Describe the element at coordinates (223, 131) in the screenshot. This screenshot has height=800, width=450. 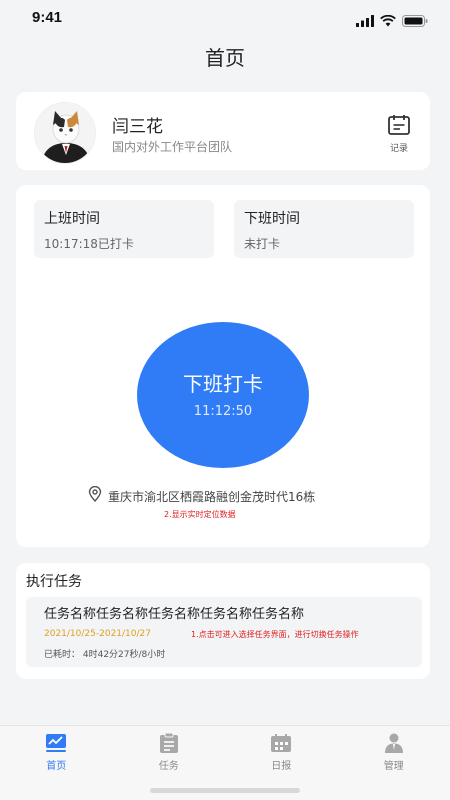
I see `profile-card: 闫三花 国内对外工作平台团队 记录` at that location.